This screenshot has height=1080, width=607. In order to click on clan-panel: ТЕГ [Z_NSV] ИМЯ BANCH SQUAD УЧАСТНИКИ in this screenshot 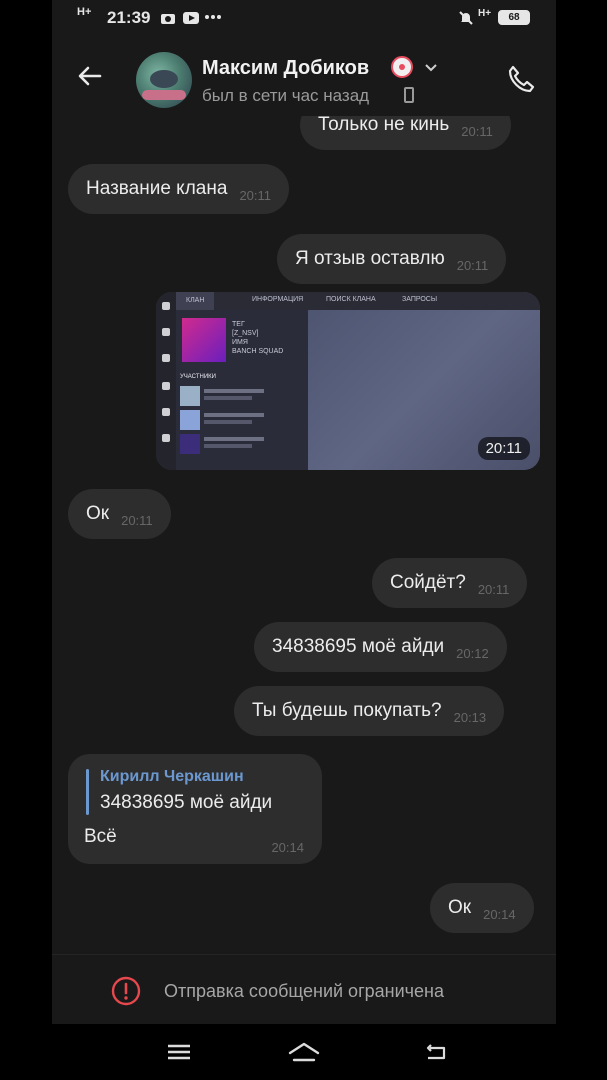, I will do `click(242, 390)`.